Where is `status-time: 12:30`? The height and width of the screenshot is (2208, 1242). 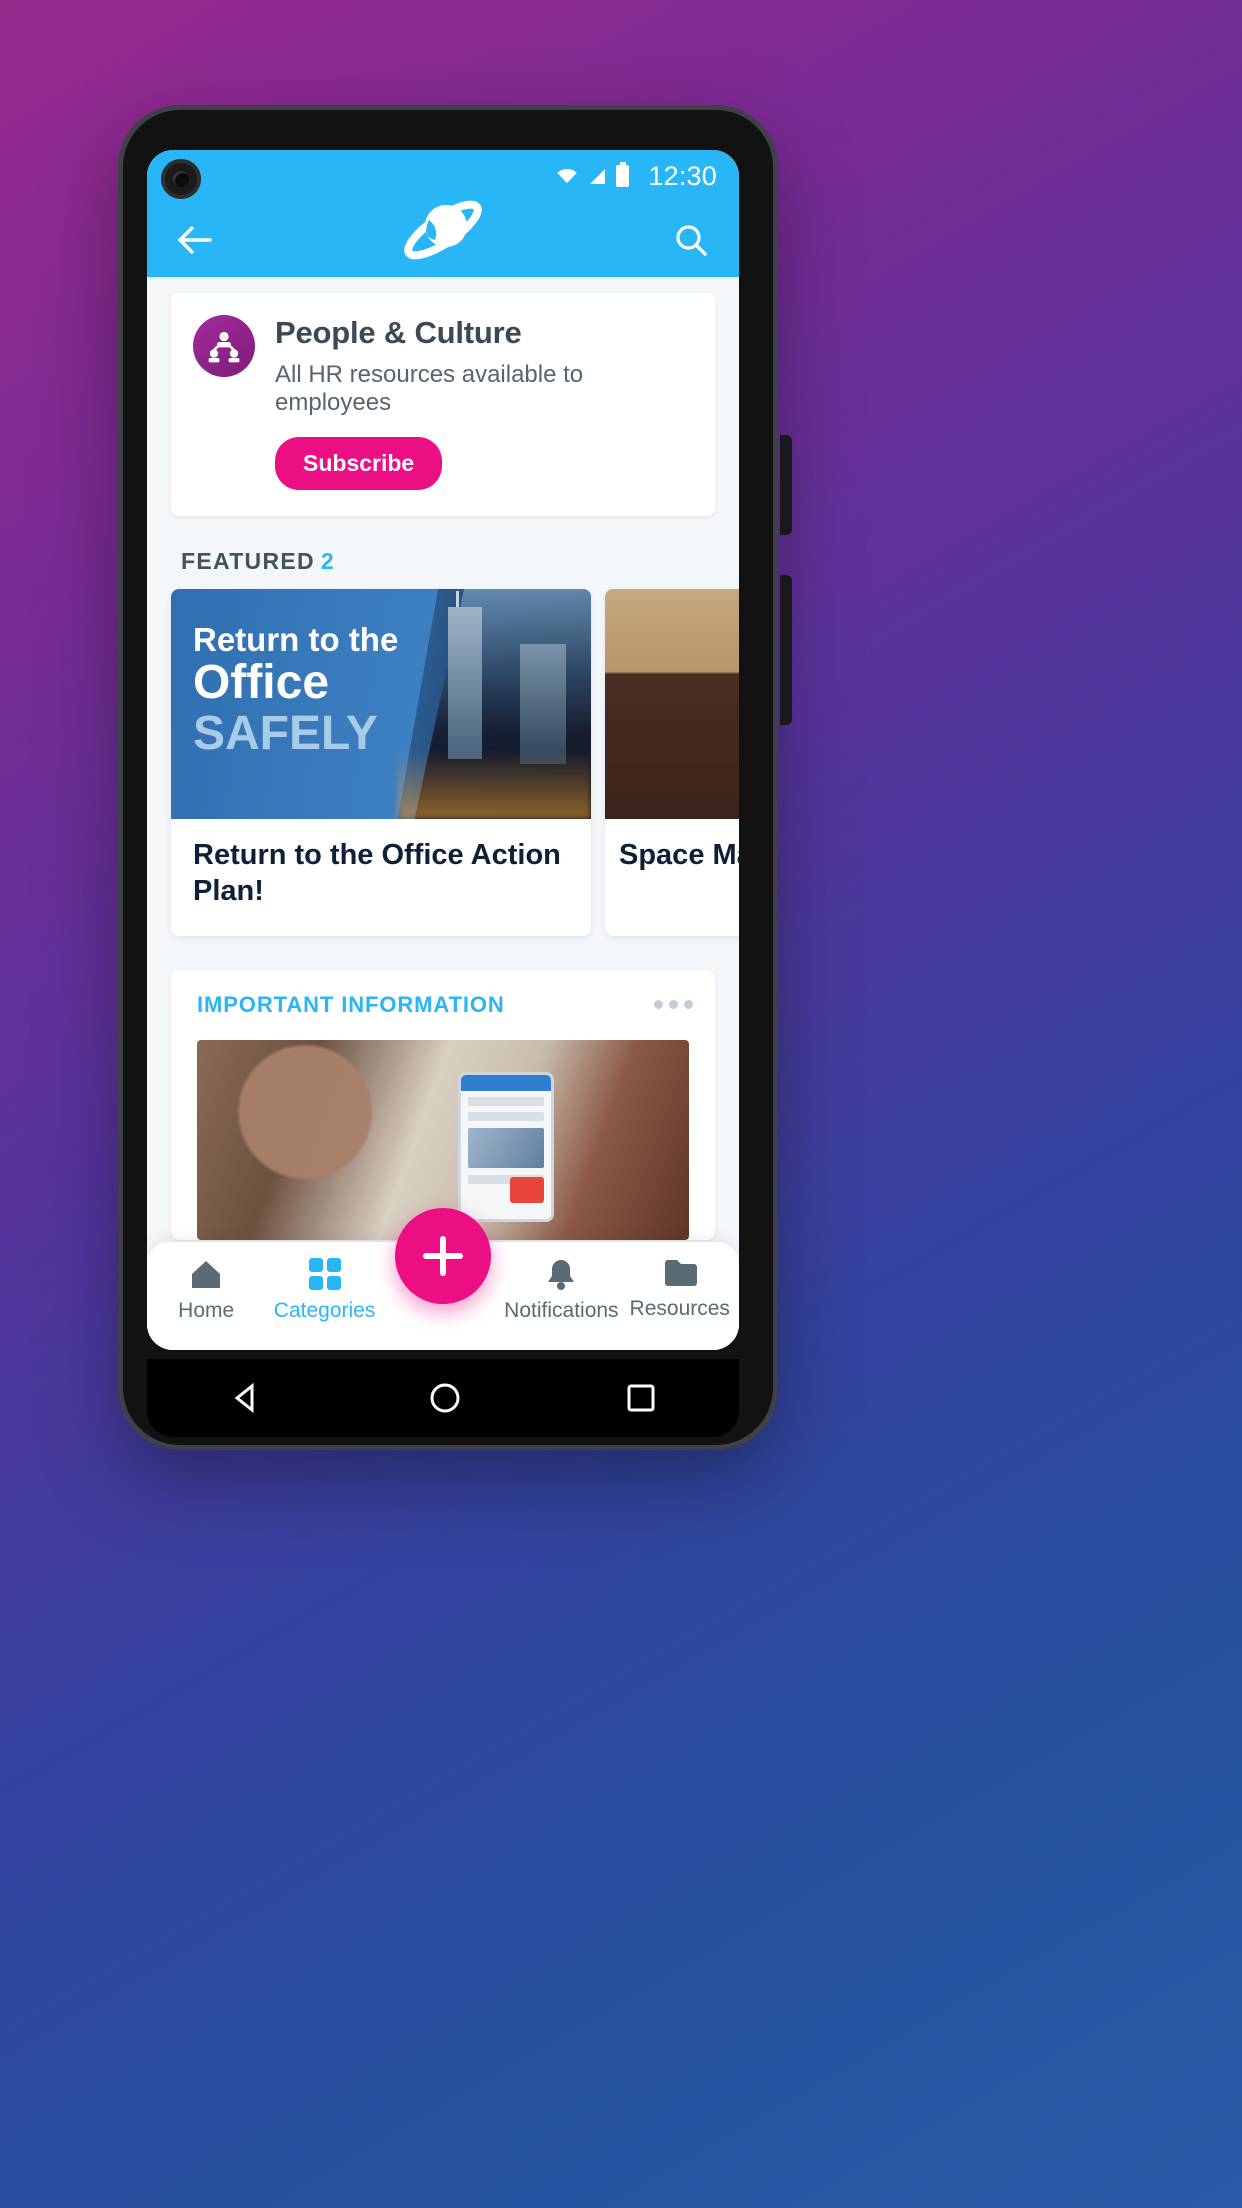
status-time: 12:30 is located at coordinates (682, 175).